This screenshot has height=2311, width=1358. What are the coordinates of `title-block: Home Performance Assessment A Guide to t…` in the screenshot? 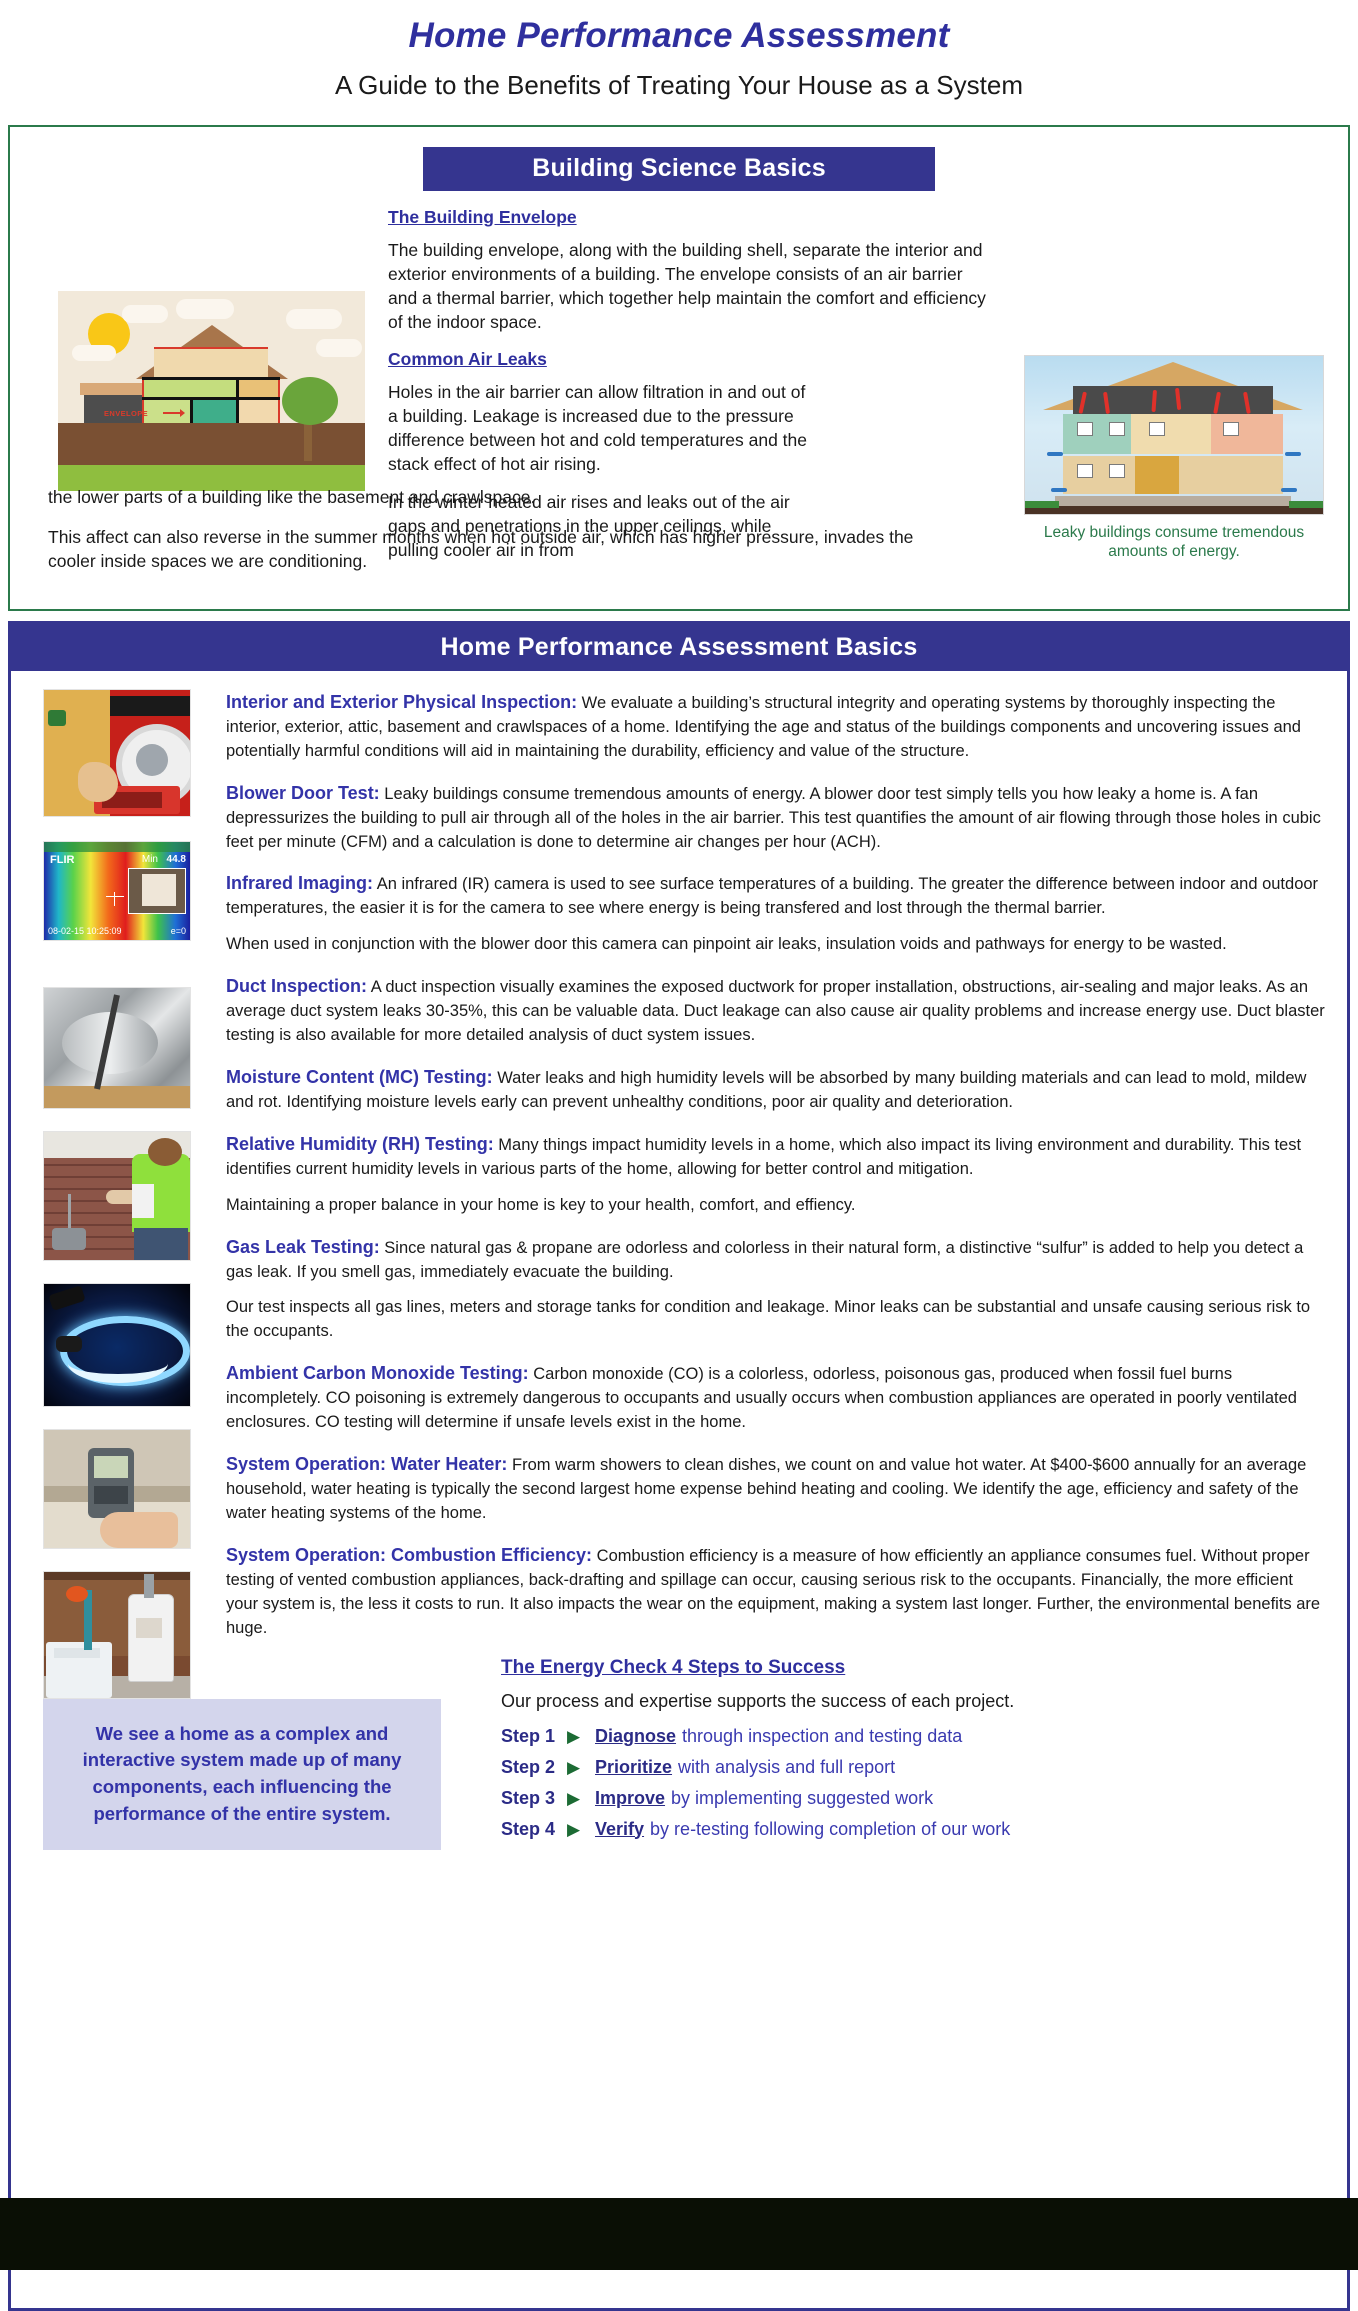 It's located at (679, 50).